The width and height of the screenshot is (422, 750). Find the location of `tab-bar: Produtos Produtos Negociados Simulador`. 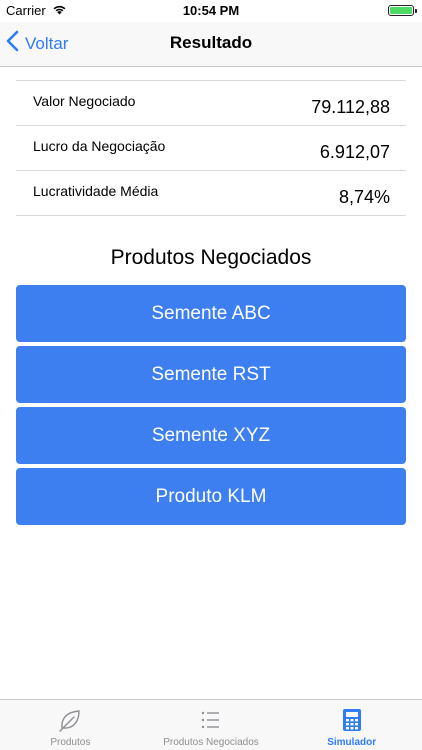

tab-bar: Produtos Produtos Negociados Simulador is located at coordinates (211, 724).